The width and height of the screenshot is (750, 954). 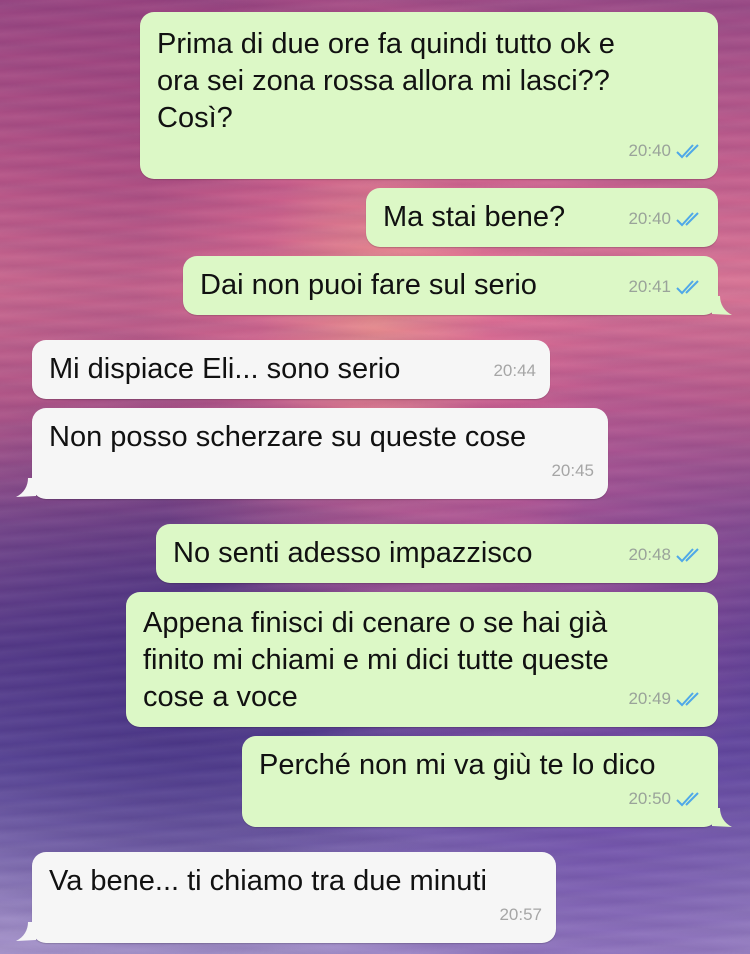 What do you see at coordinates (474, 217) in the screenshot?
I see `message-text: Ma stai bene?` at bounding box center [474, 217].